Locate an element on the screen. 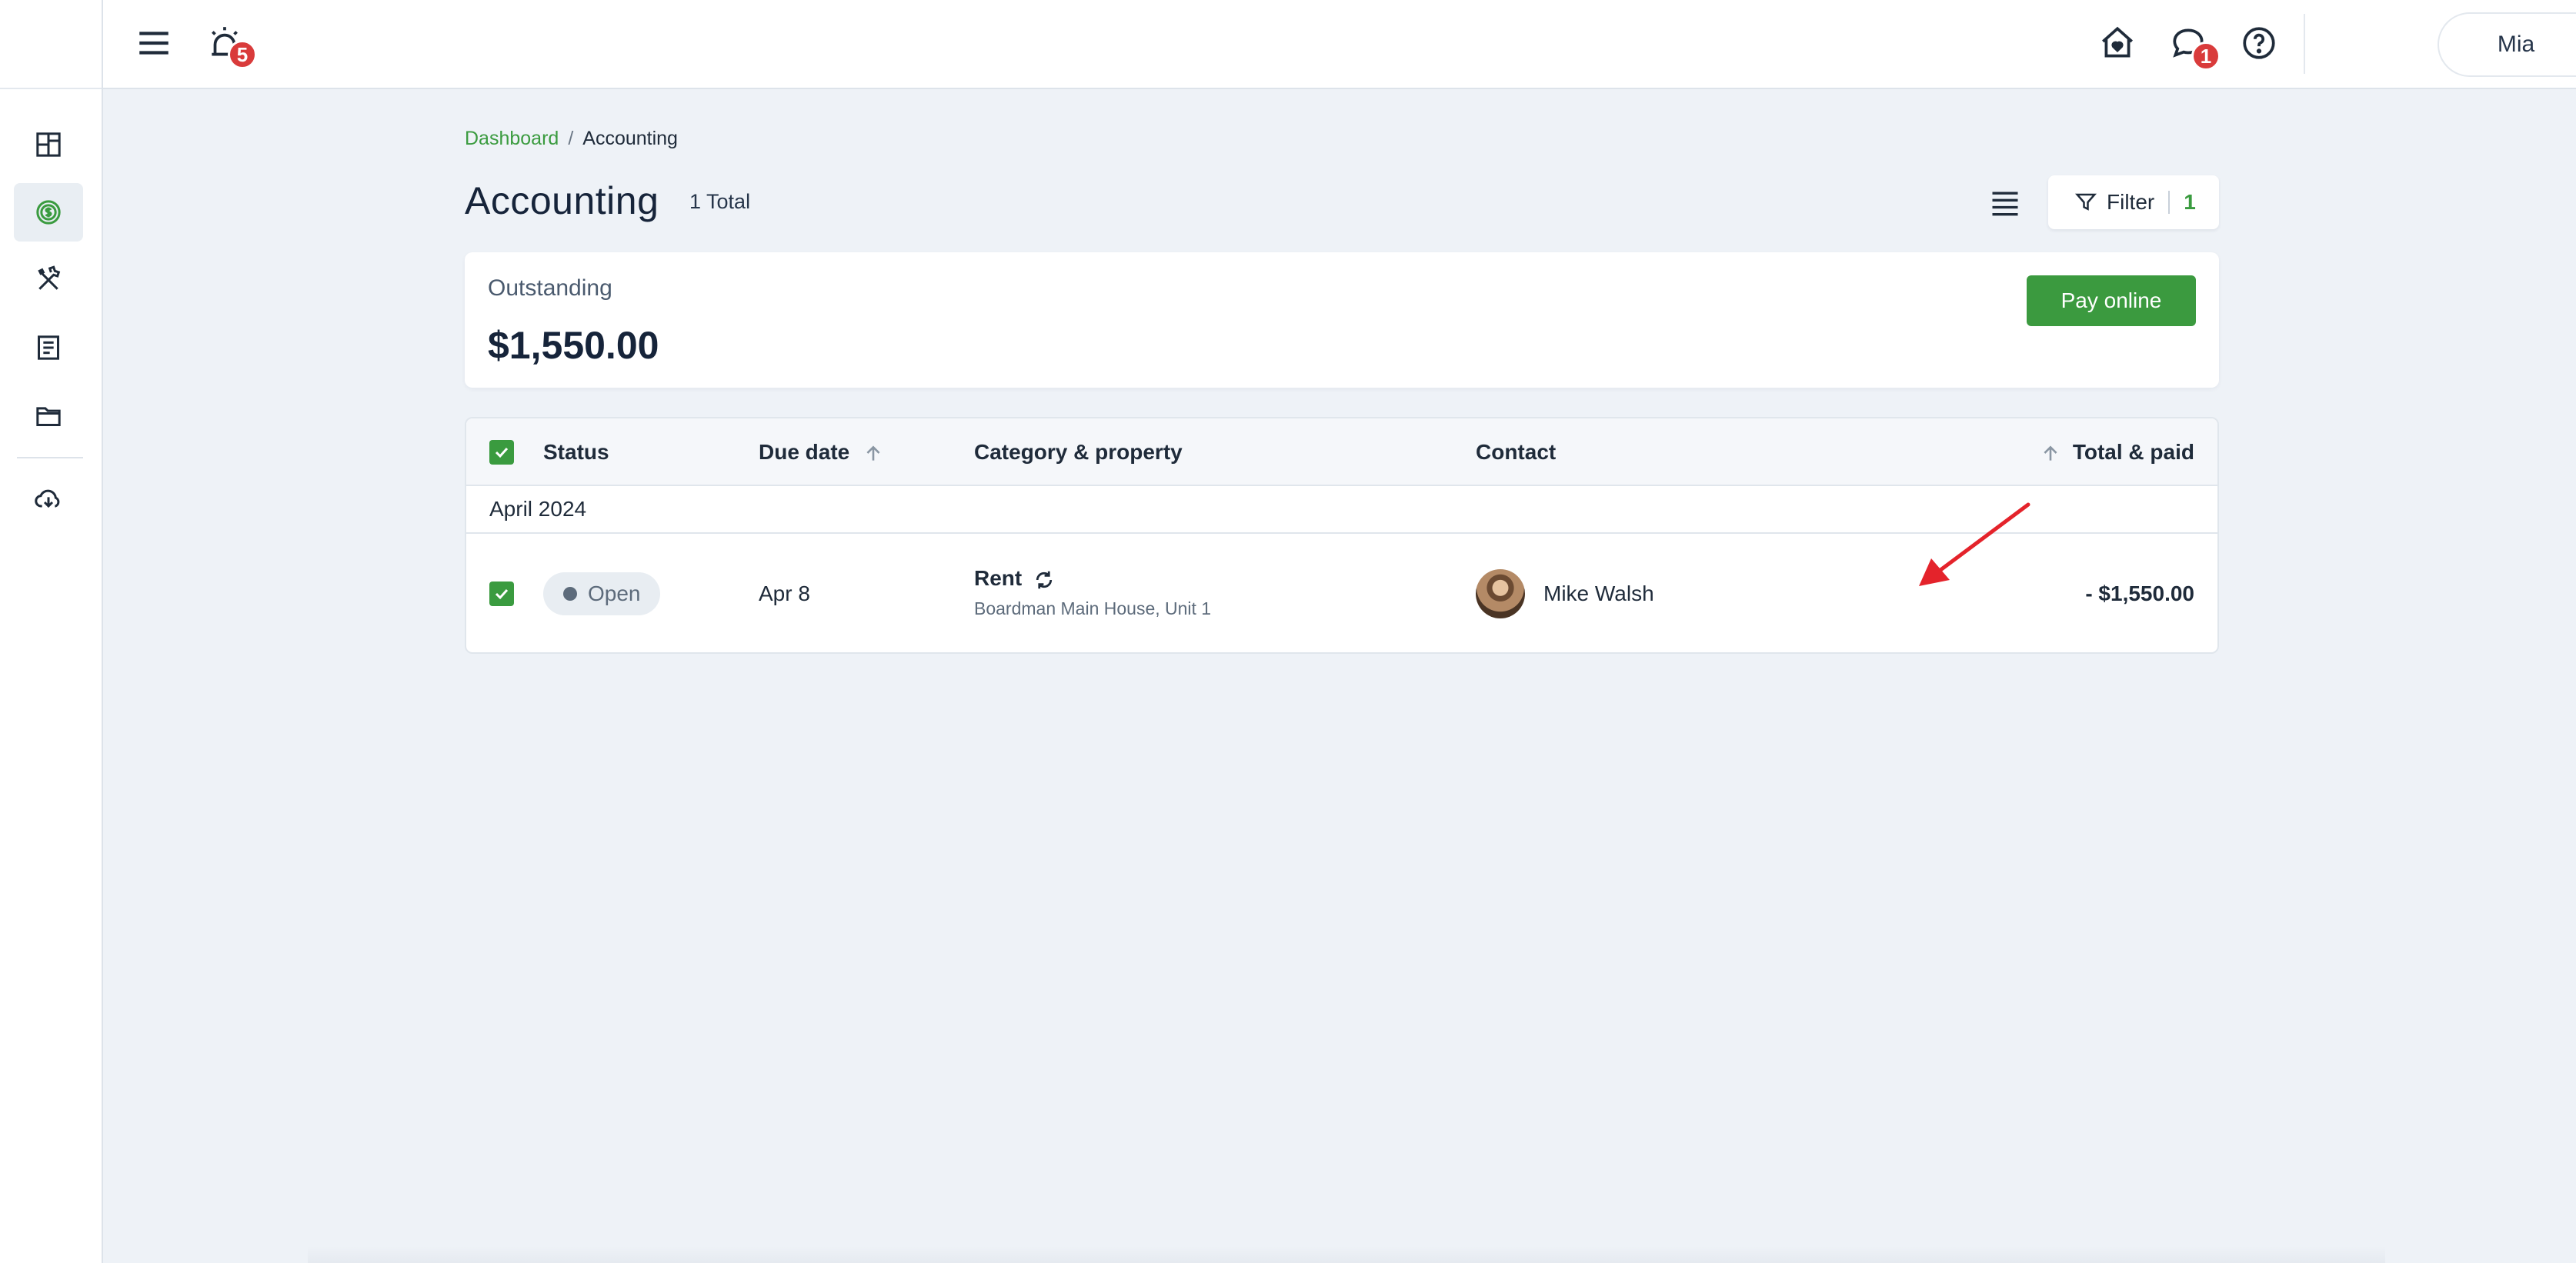 The height and width of the screenshot is (1263, 2576). outstanding-card: Outstanding $1,550.00 is located at coordinates (1342, 320).